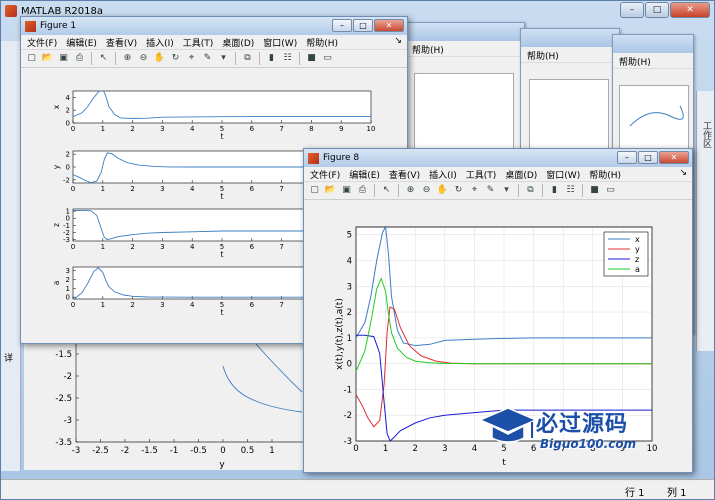 The image size is (715, 500). Describe the element at coordinates (508, 425) in the screenshot. I see `graduation-cap-icon` at that location.